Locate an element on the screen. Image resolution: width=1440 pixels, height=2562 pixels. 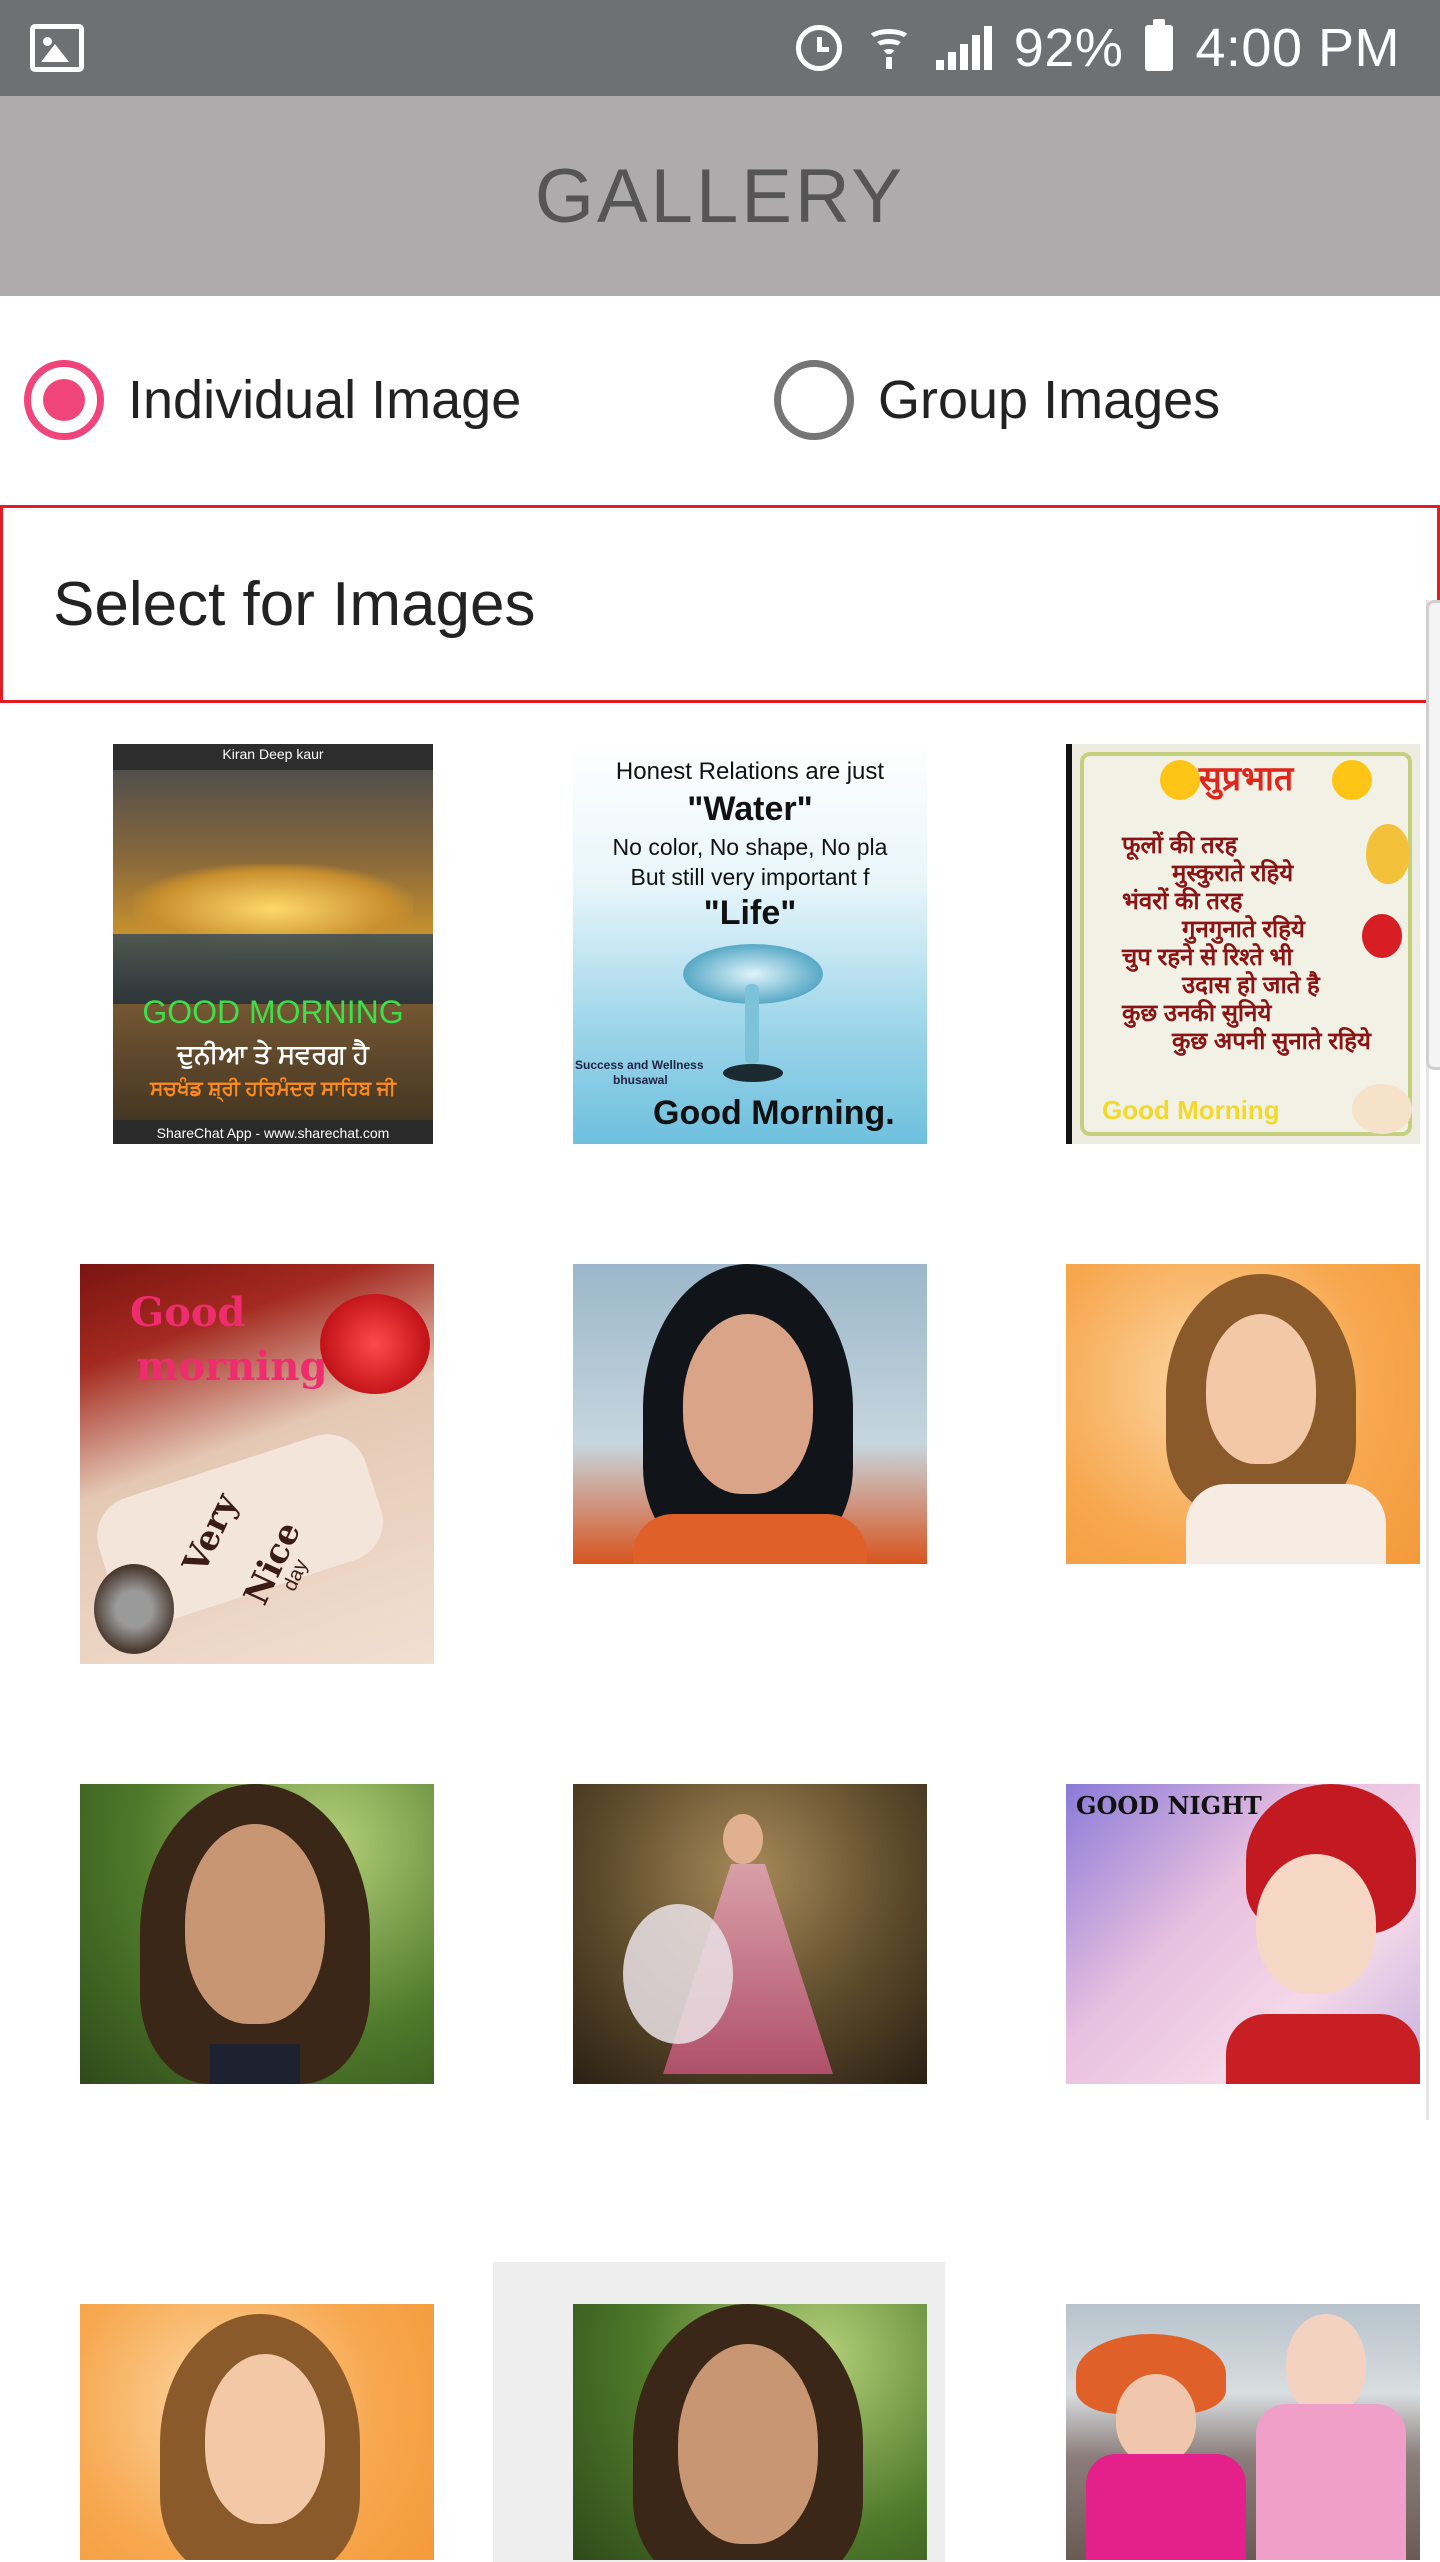
tile-text: "Life" is located at coordinates (750, 913).